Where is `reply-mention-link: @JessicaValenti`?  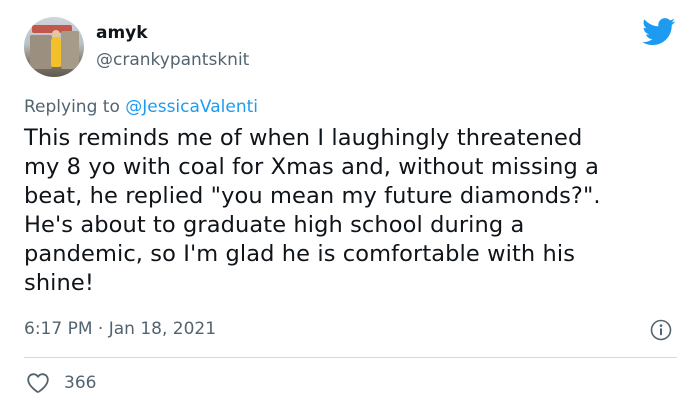
reply-mention-link: @JessicaValenti is located at coordinates (191, 107).